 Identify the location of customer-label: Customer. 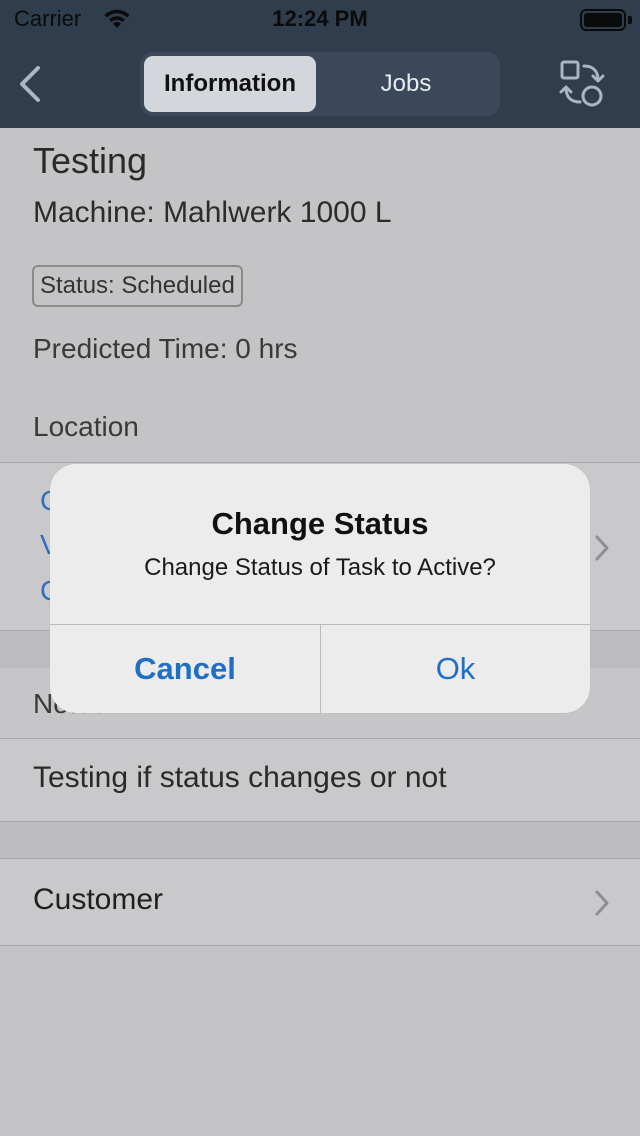
(98, 899).